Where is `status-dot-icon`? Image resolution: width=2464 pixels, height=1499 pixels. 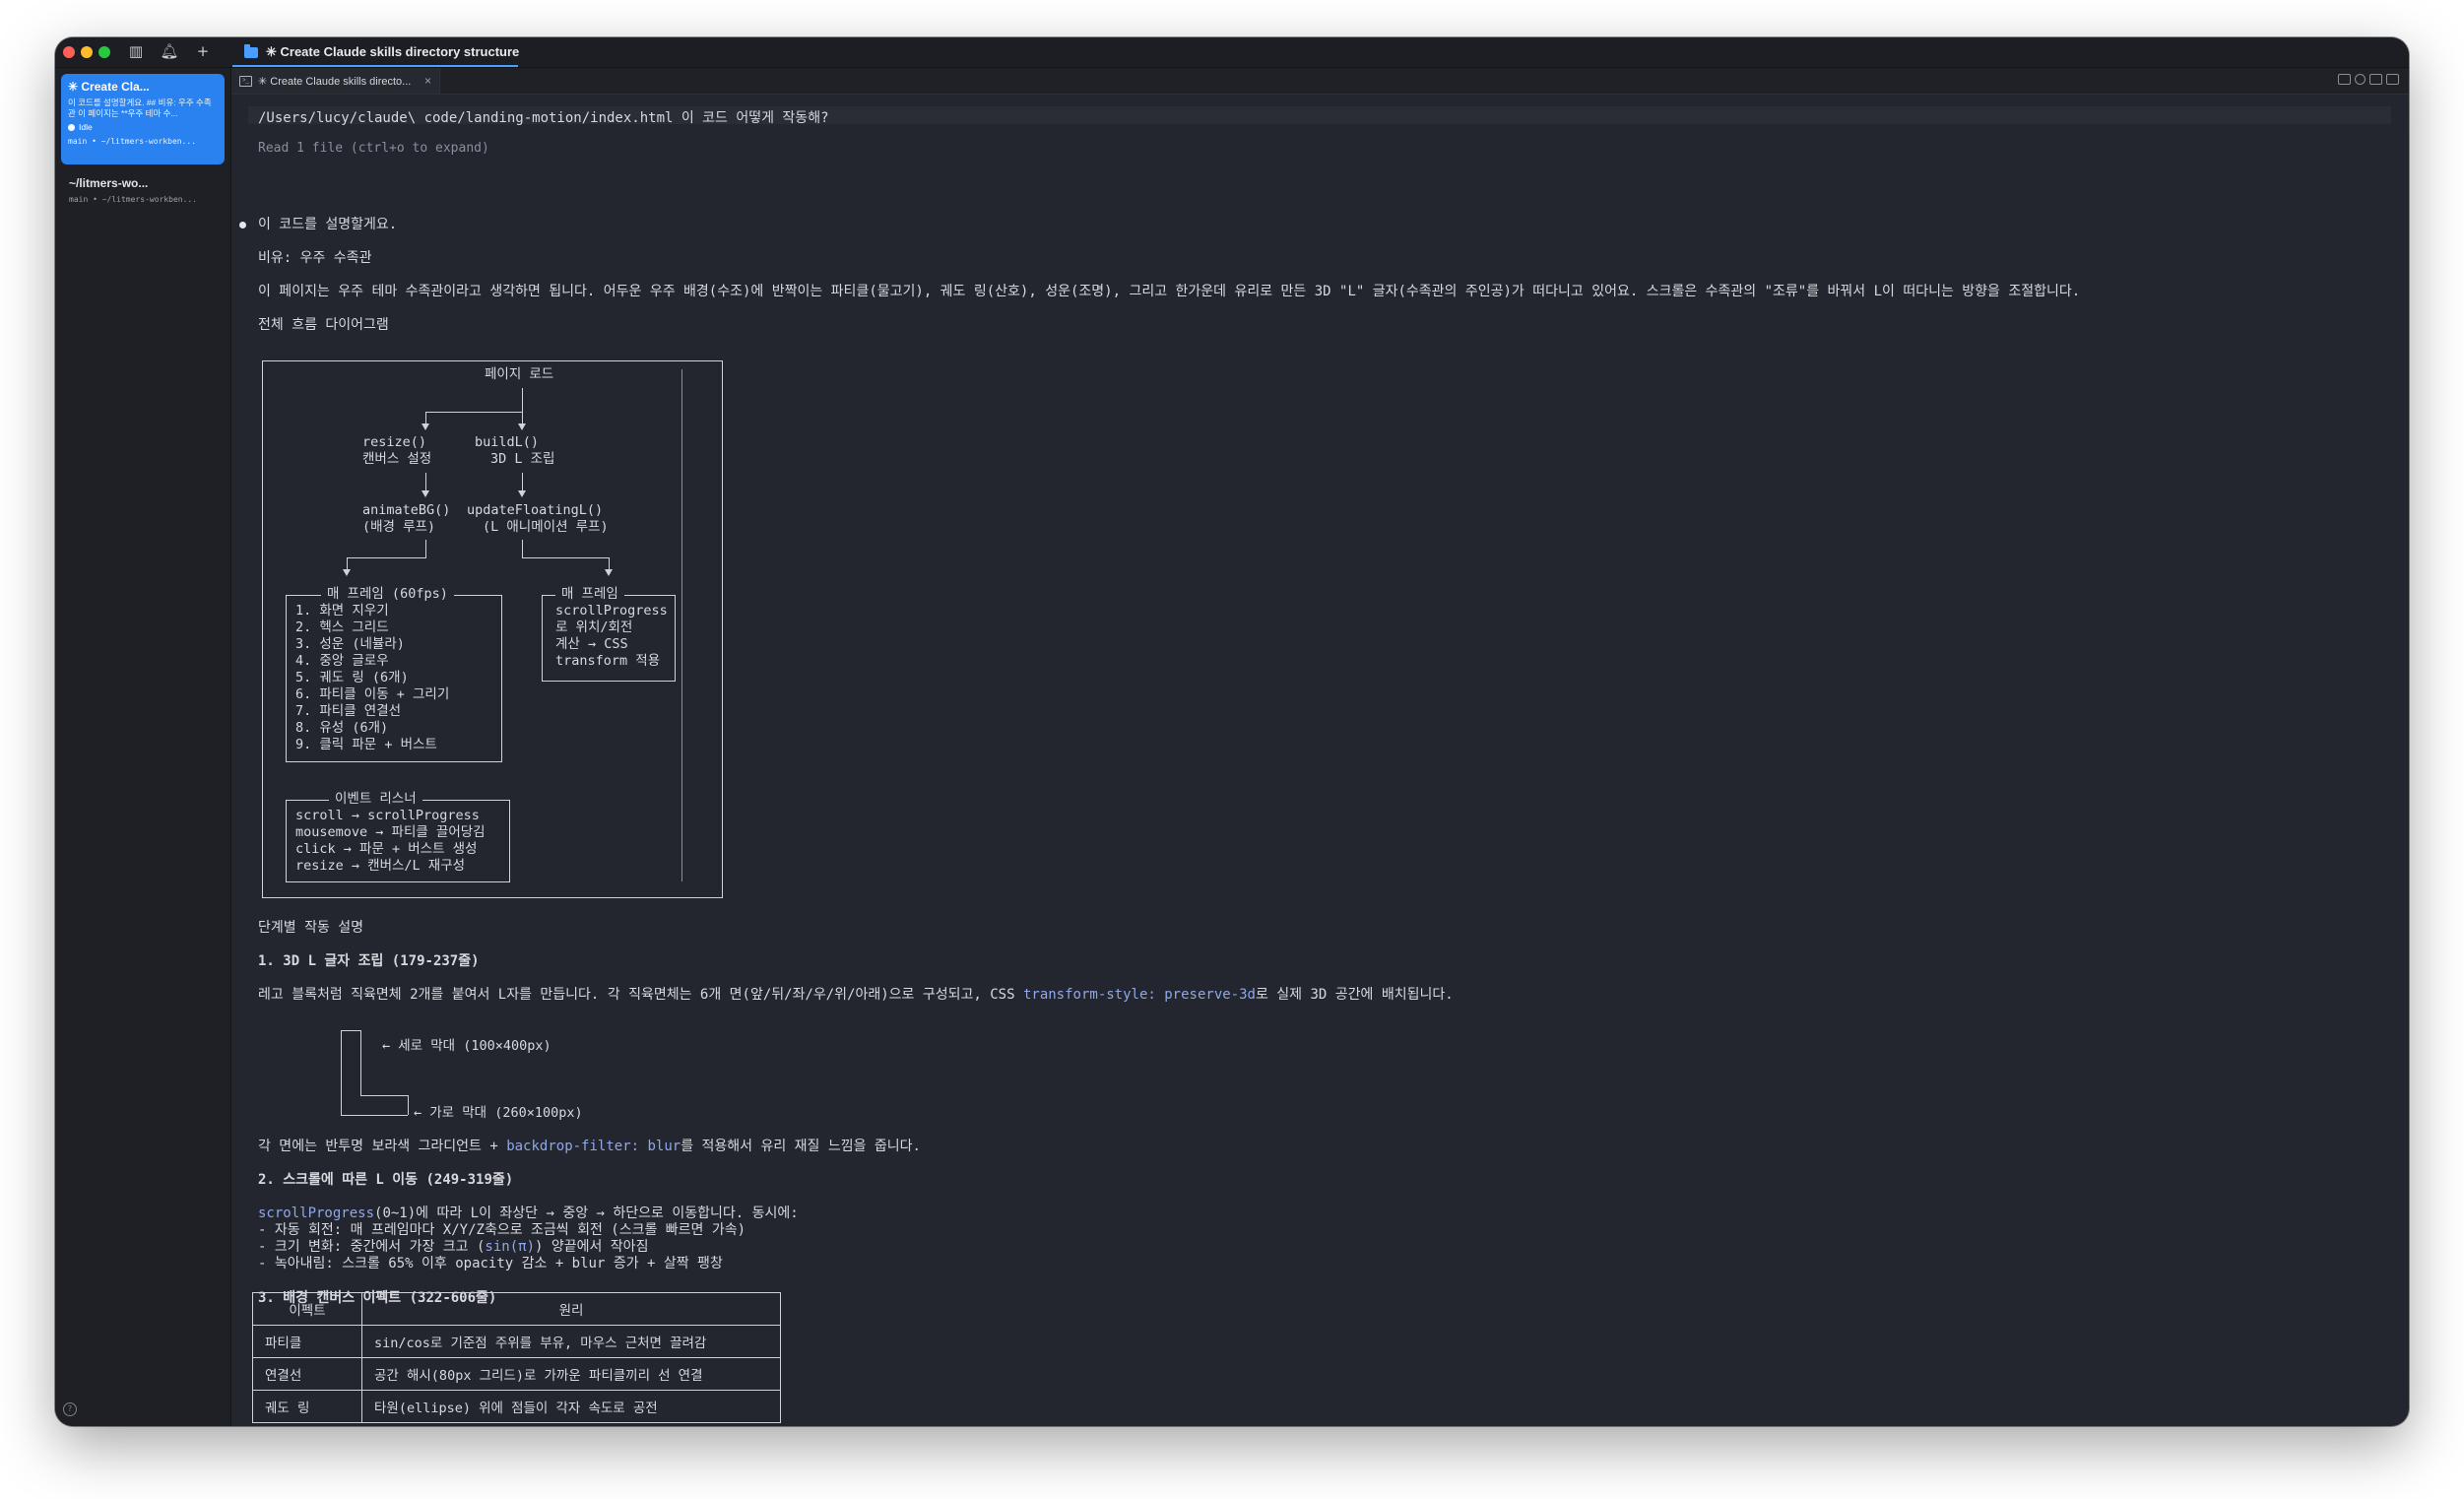
status-dot-icon is located at coordinates (71, 127).